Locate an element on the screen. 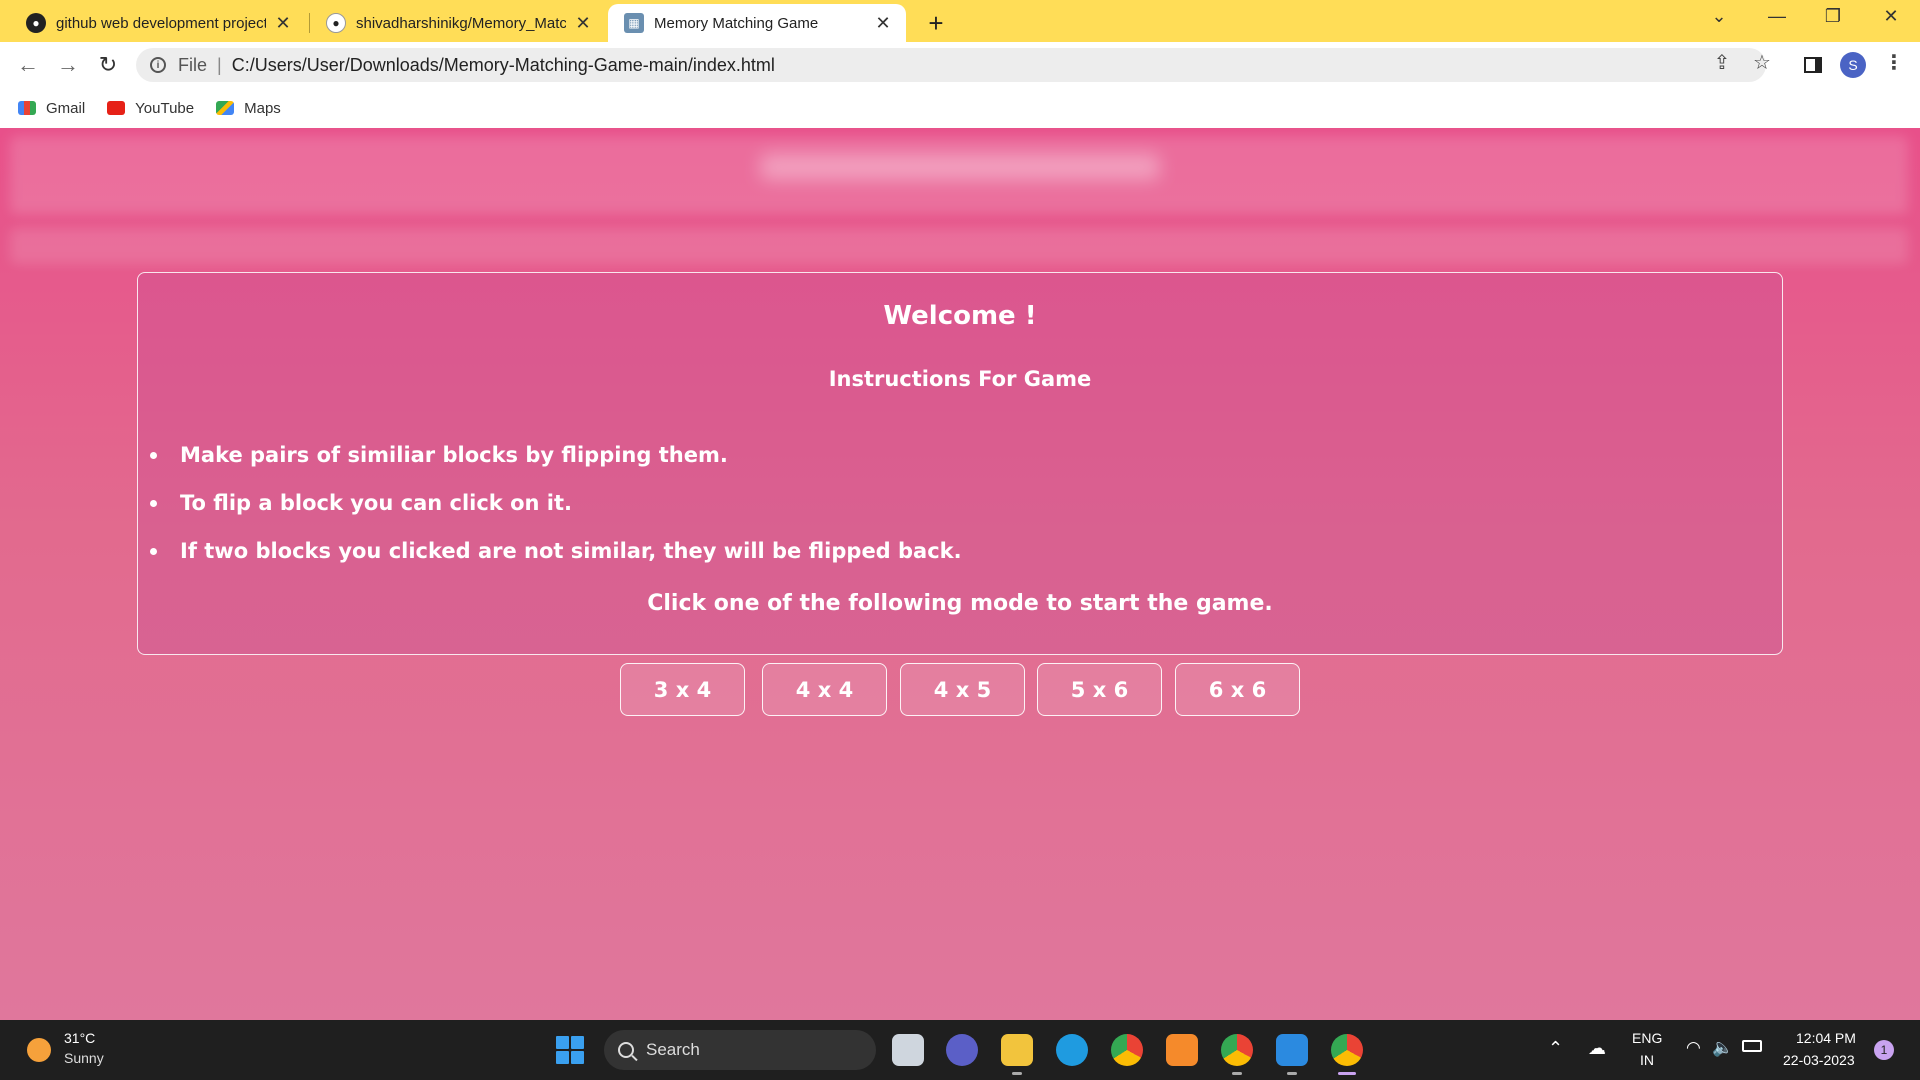 The image size is (1920, 1080). blurred-score-bar is located at coordinates (959, 246).